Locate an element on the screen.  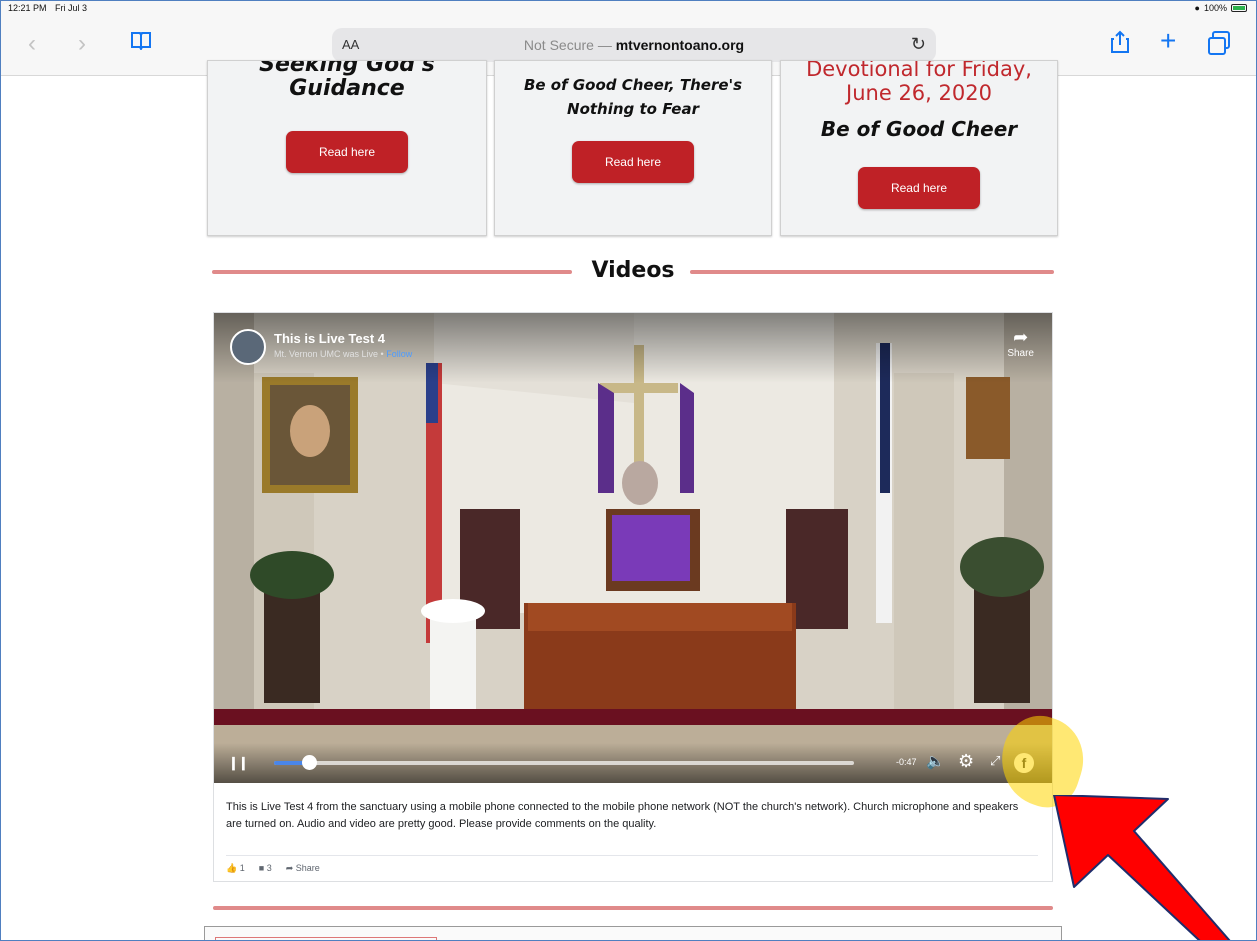
devotional-card: Seeking God's Guidance Read here is located at coordinates (347, 148).